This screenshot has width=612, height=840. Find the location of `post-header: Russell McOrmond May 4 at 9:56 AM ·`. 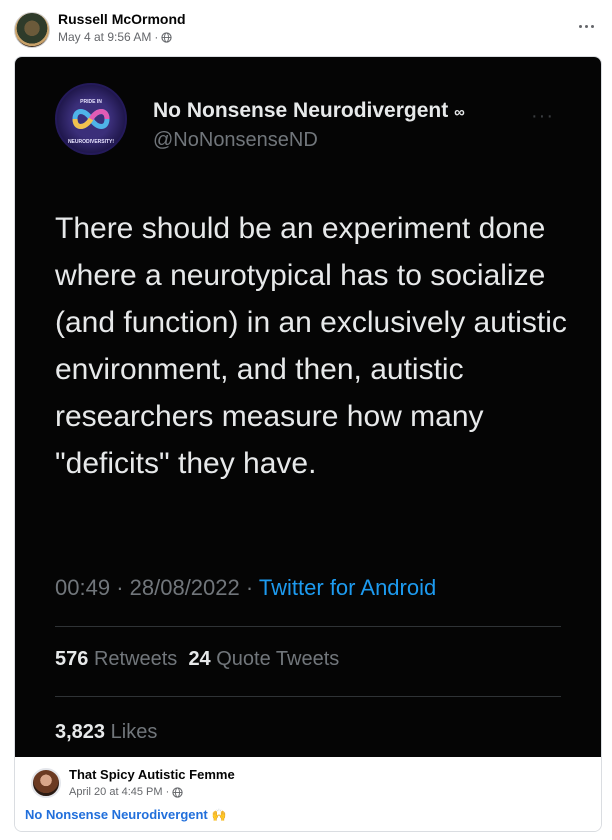

post-header: Russell McOrmond May 4 at 9:56 AM · is located at coordinates (306, 28).